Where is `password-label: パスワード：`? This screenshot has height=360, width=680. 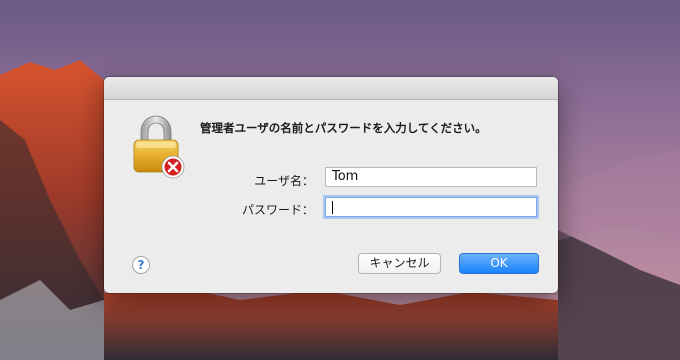
password-label: パスワード： is located at coordinates (277, 210).